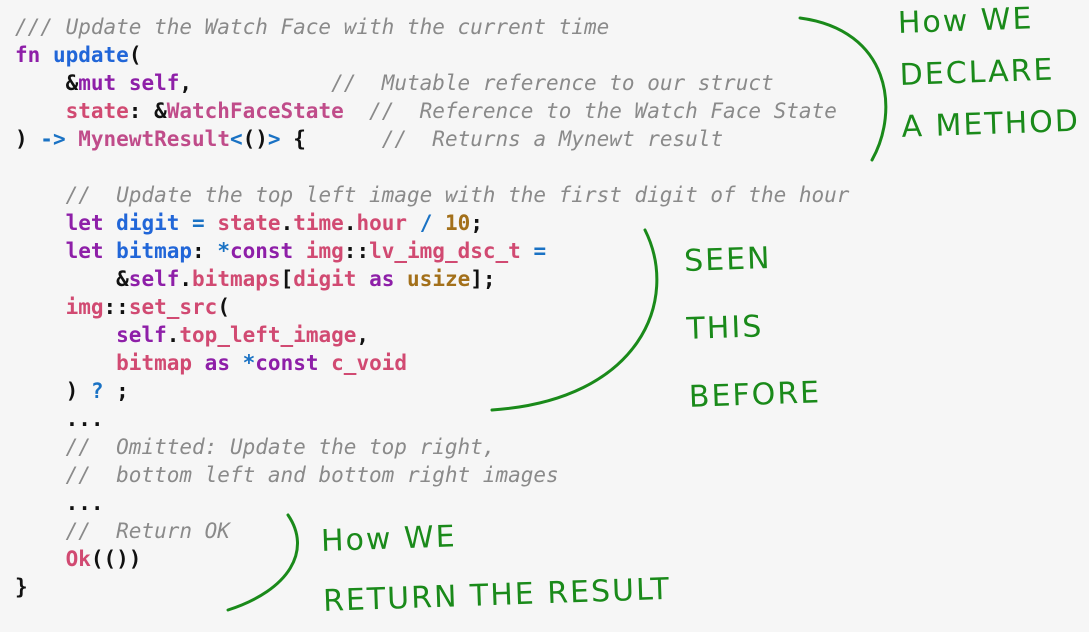 This screenshot has height=632, width=1089. Describe the element at coordinates (262, 562) in the screenshot. I see `return-bracket-arc` at that location.